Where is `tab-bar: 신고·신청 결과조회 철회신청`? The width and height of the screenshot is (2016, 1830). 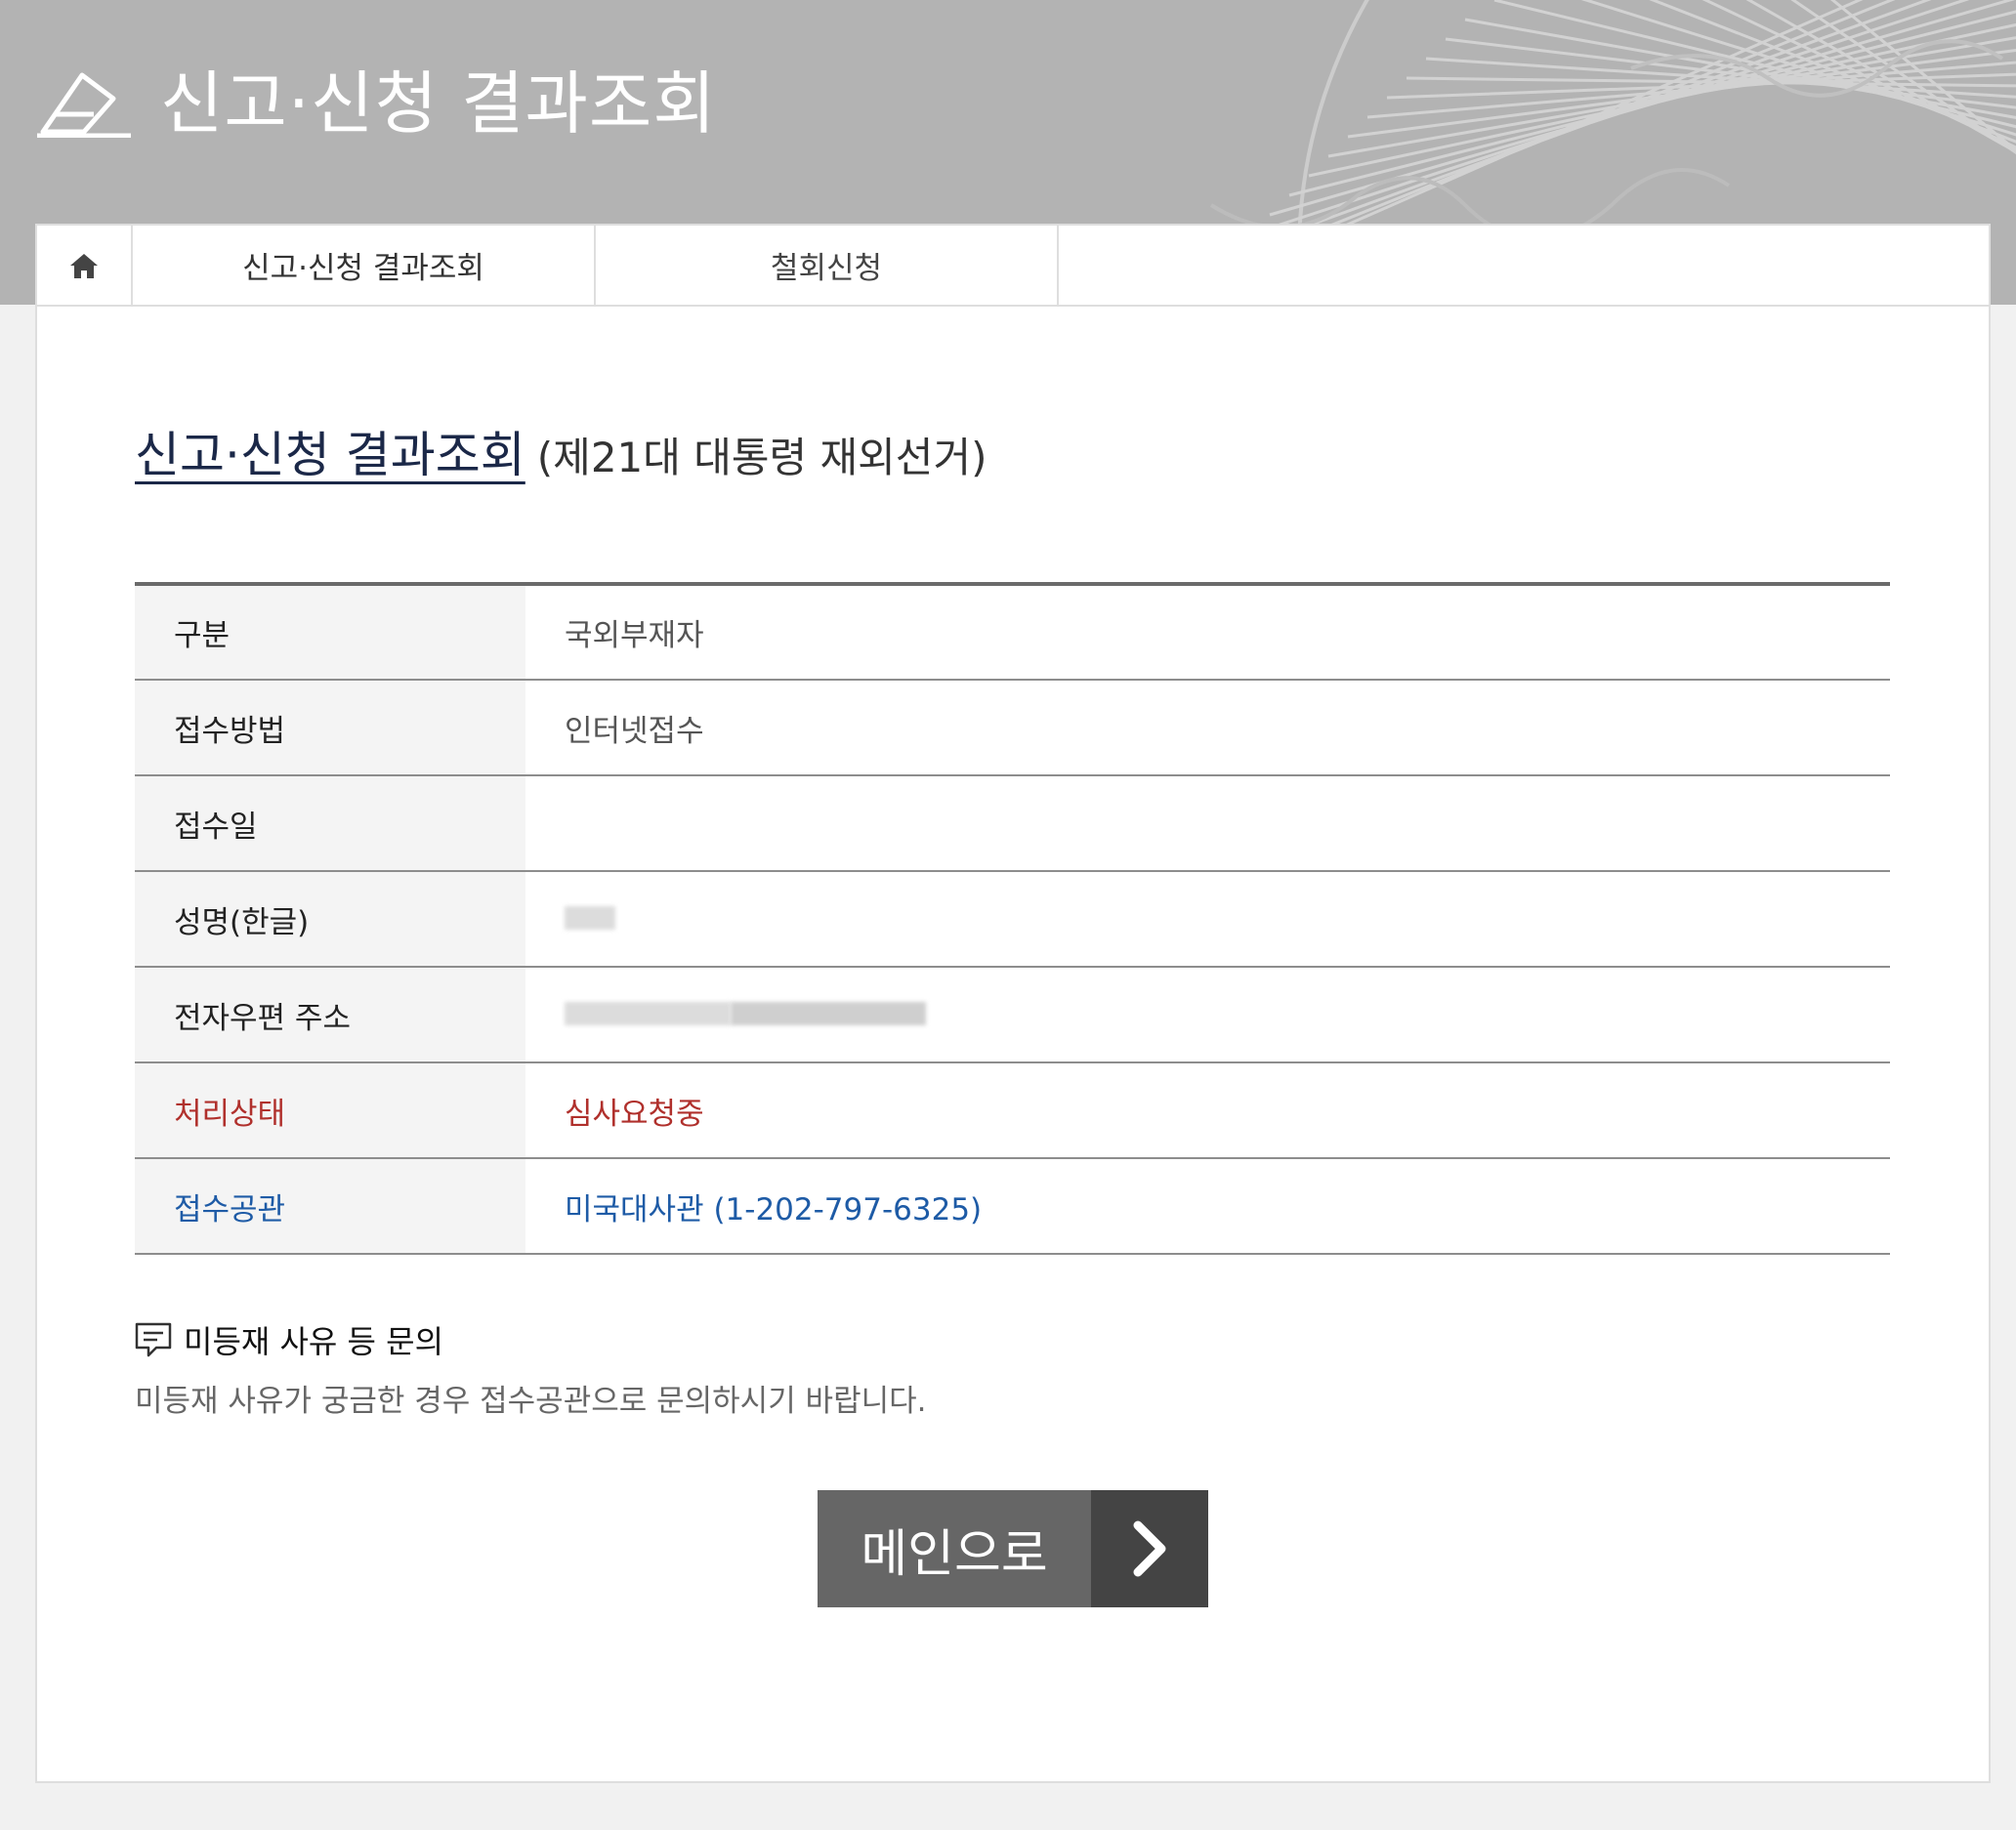 tab-bar: 신고·신청 결과조회 철회신청 is located at coordinates (1013, 267).